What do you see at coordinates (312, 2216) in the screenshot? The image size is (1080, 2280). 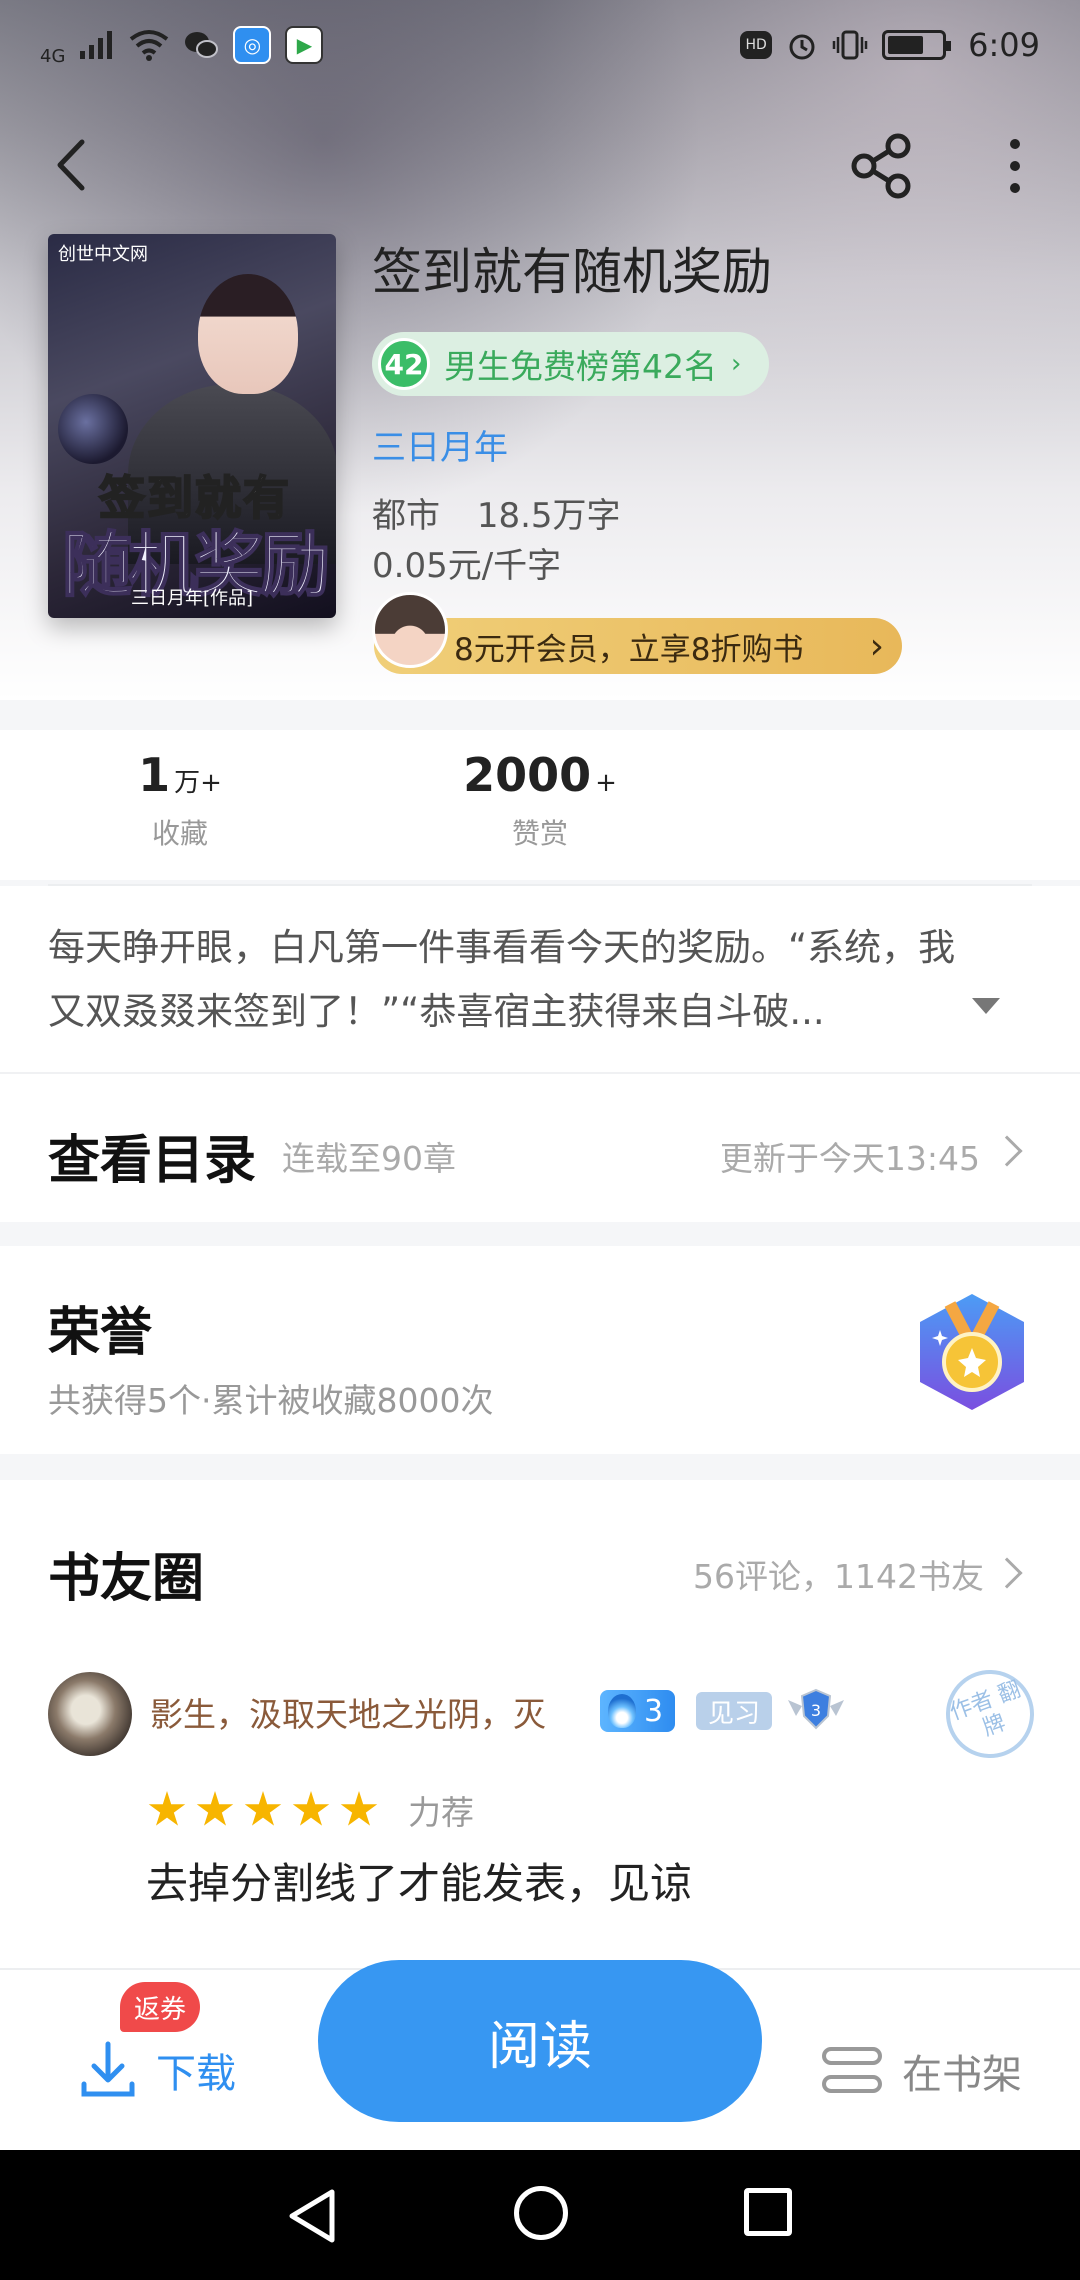 I see `nav-back-icon` at bounding box center [312, 2216].